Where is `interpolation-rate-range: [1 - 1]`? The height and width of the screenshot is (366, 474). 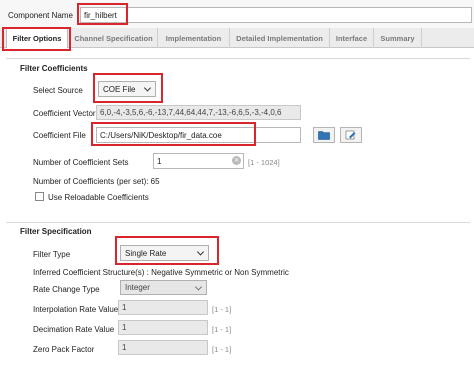
interpolation-rate-range: [1 - 1] is located at coordinates (222, 309).